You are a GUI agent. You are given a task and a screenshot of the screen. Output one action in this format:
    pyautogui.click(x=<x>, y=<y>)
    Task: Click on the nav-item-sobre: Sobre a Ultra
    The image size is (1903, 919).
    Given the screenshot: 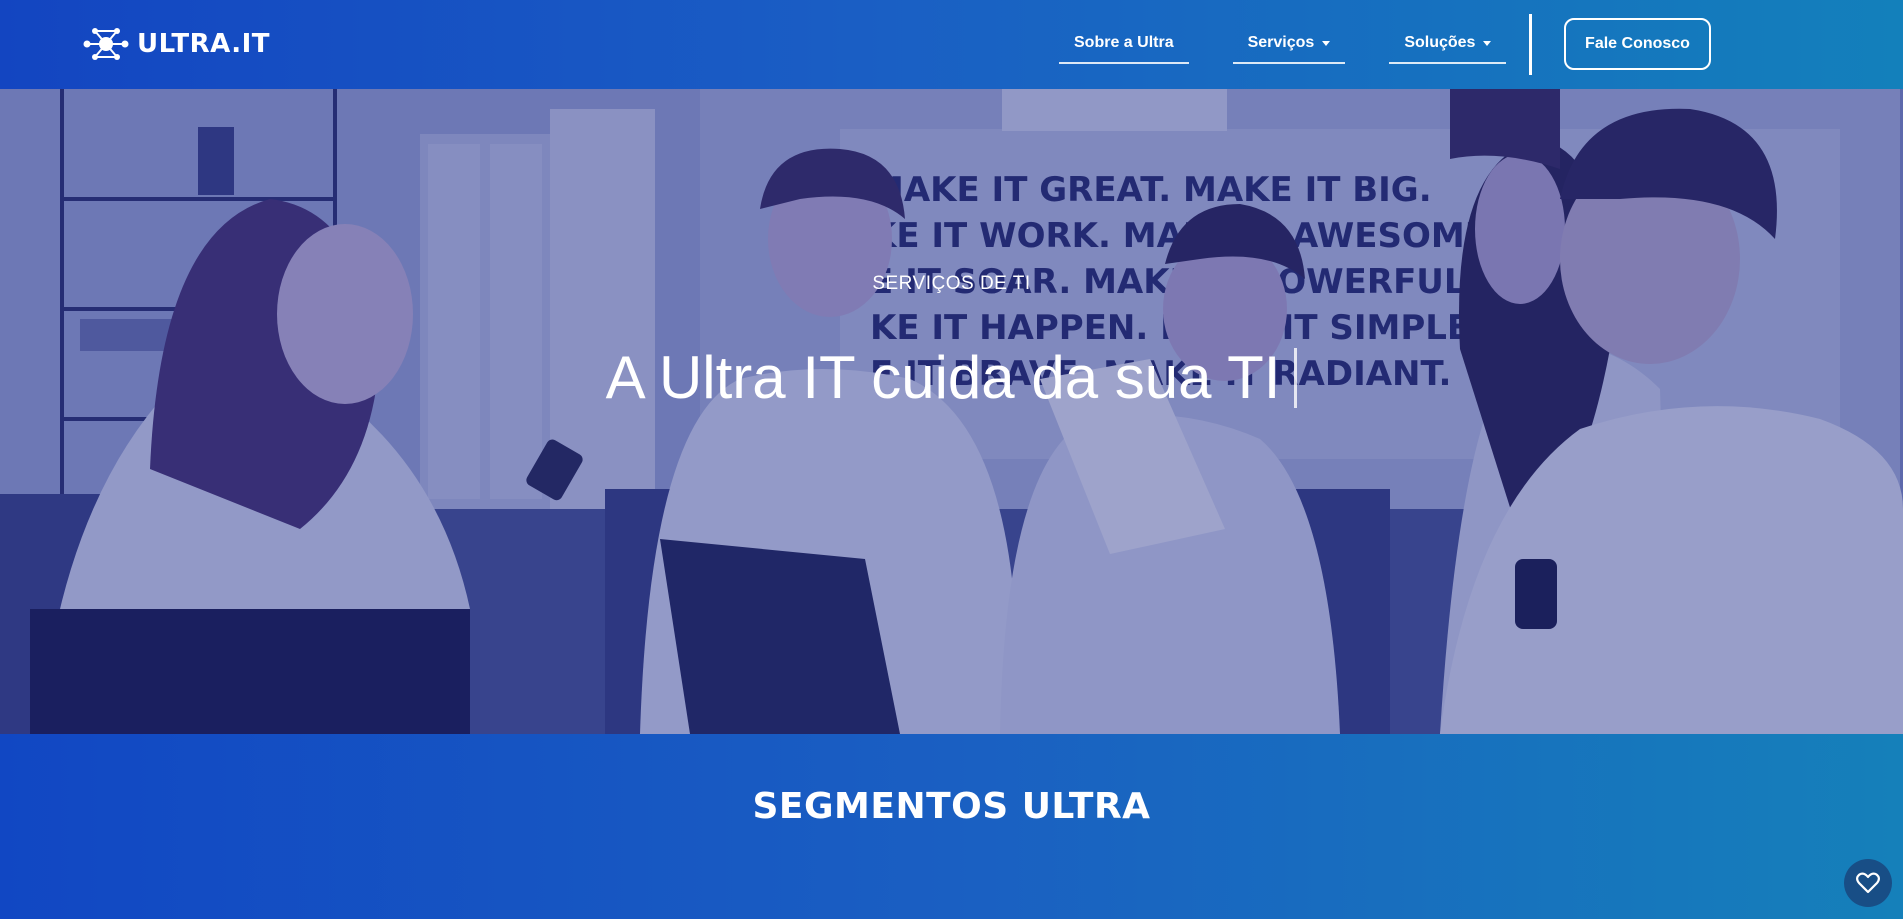 What is the action you would take?
    pyautogui.click(x=1124, y=47)
    